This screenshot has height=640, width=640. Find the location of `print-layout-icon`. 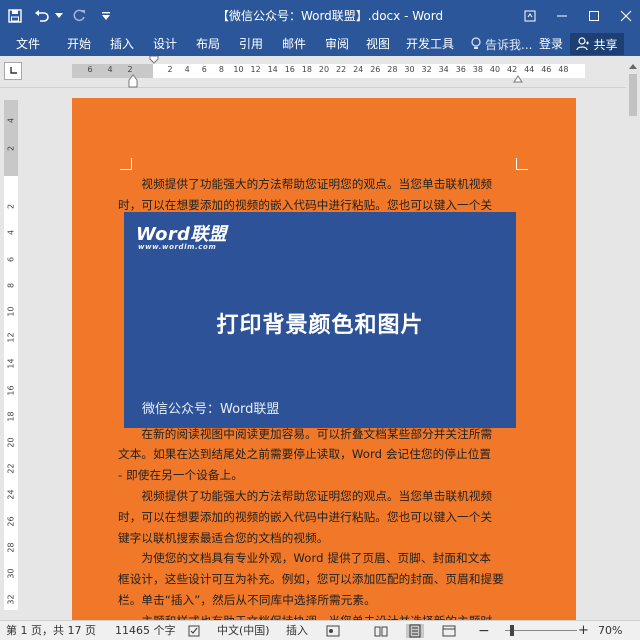

print-layout-icon is located at coordinates (415, 631).